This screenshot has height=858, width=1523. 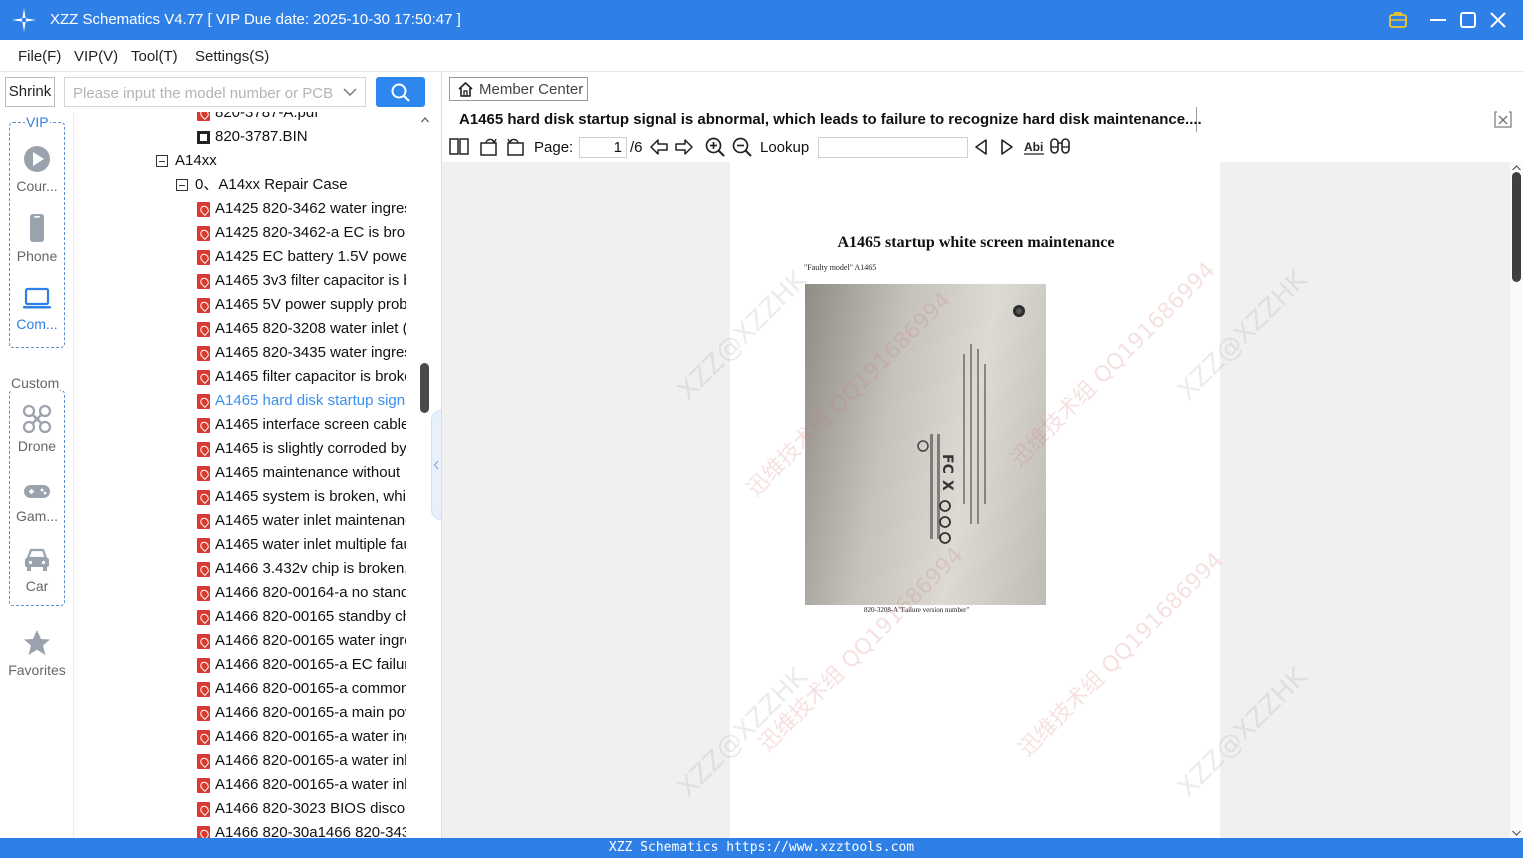 I want to click on tree-file: A1465 system is broken, which, so click(x=301, y=497).